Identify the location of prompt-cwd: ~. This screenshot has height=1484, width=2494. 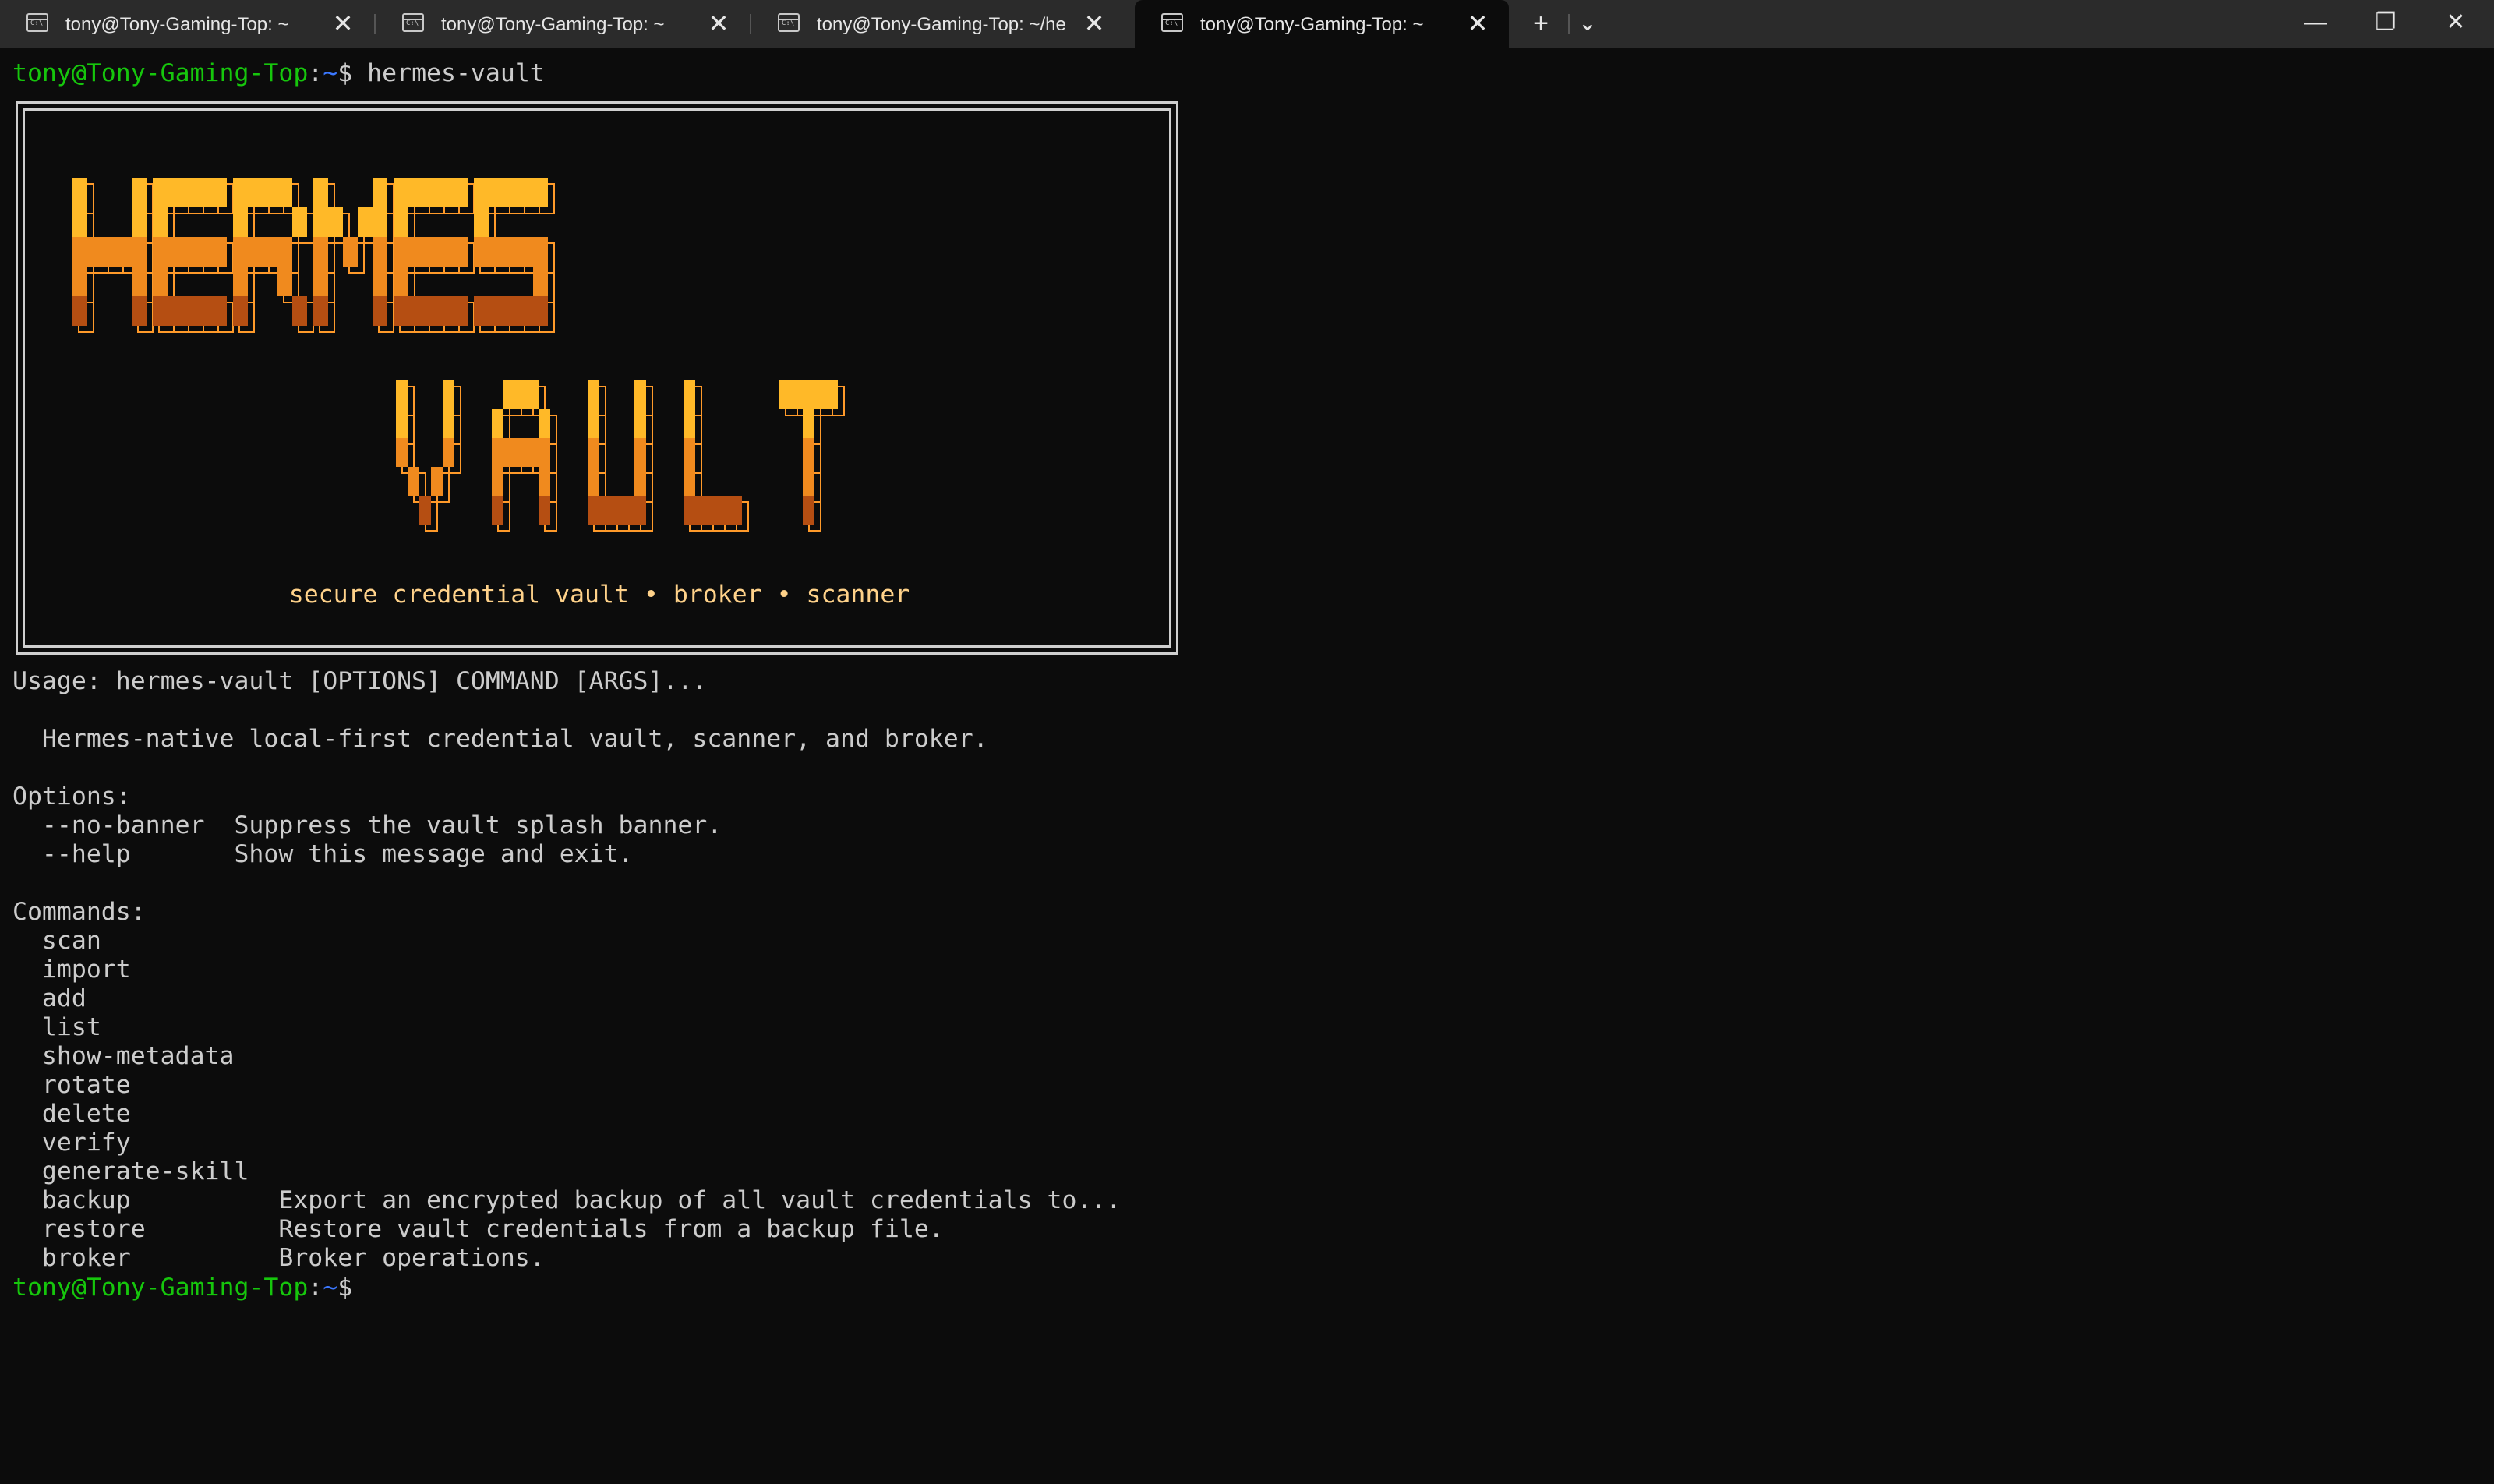
(330, 73).